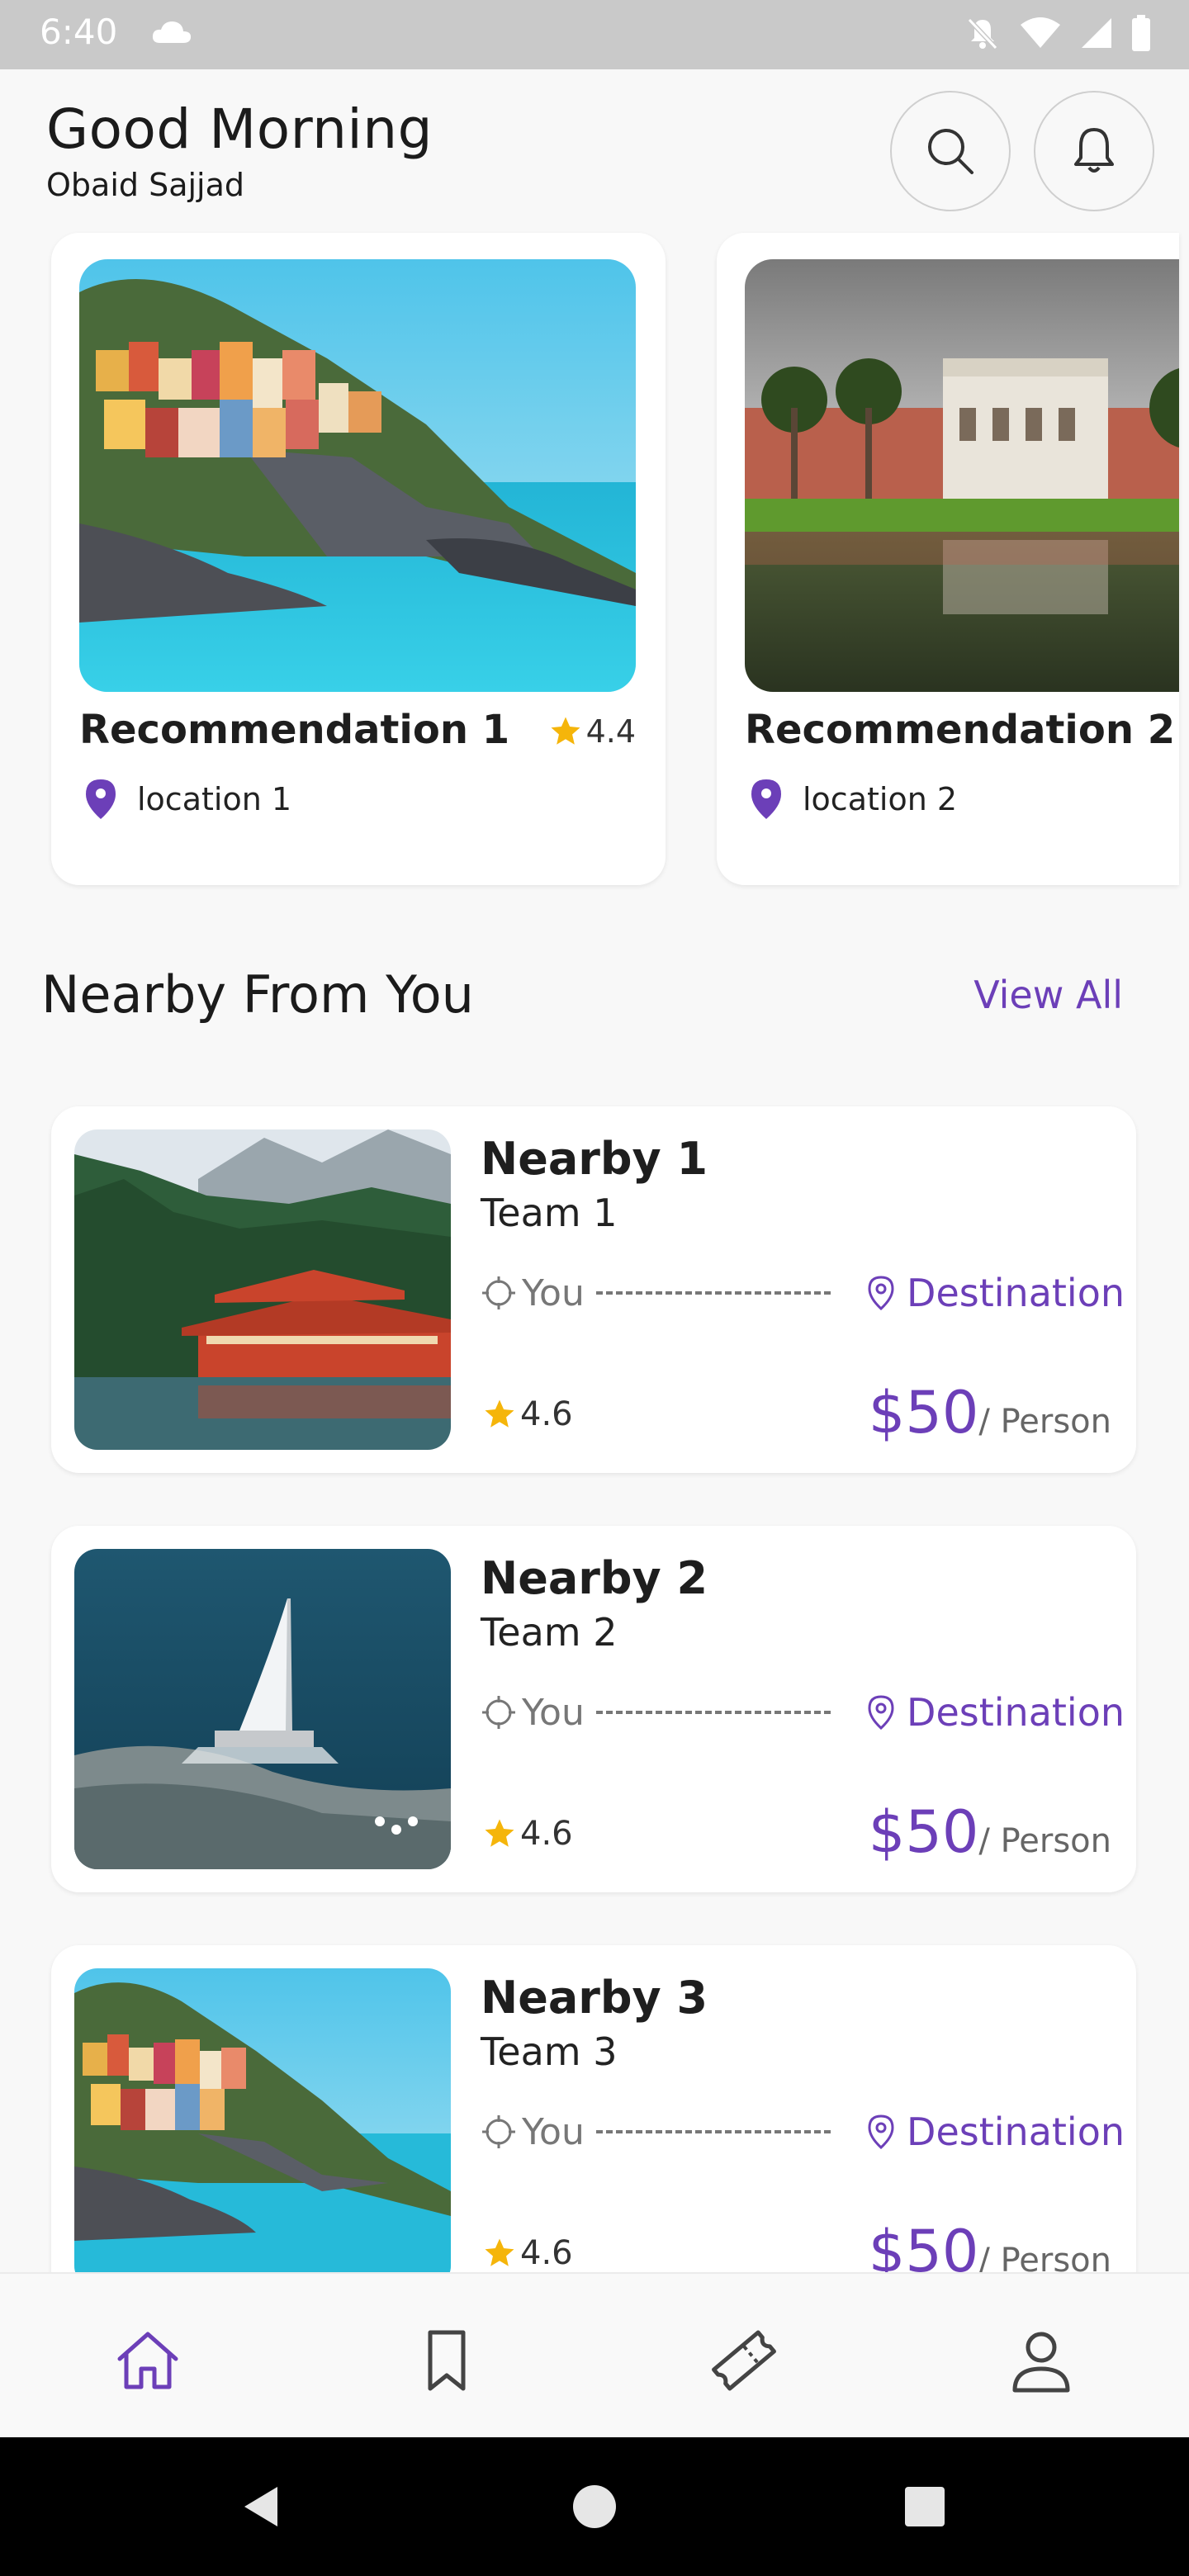 Image resolution: width=1189 pixels, height=2576 pixels. What do you see at coordinates (549, 2051) in the screenshot?
I see `nearby-team: Team 3` at bounding box center [549, 2051].